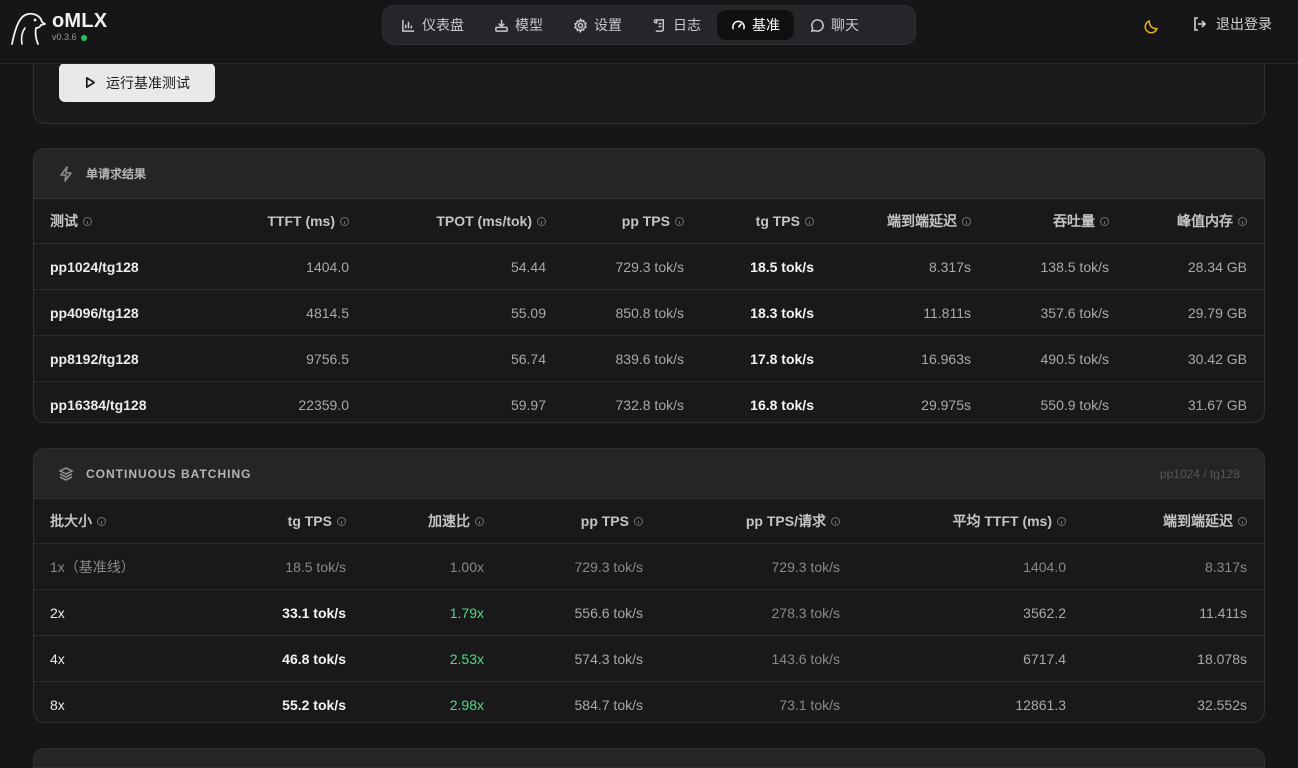  Describe the element at coordinates (766, 25) in the screenshot. I see `nav-label: 基准` at that location.